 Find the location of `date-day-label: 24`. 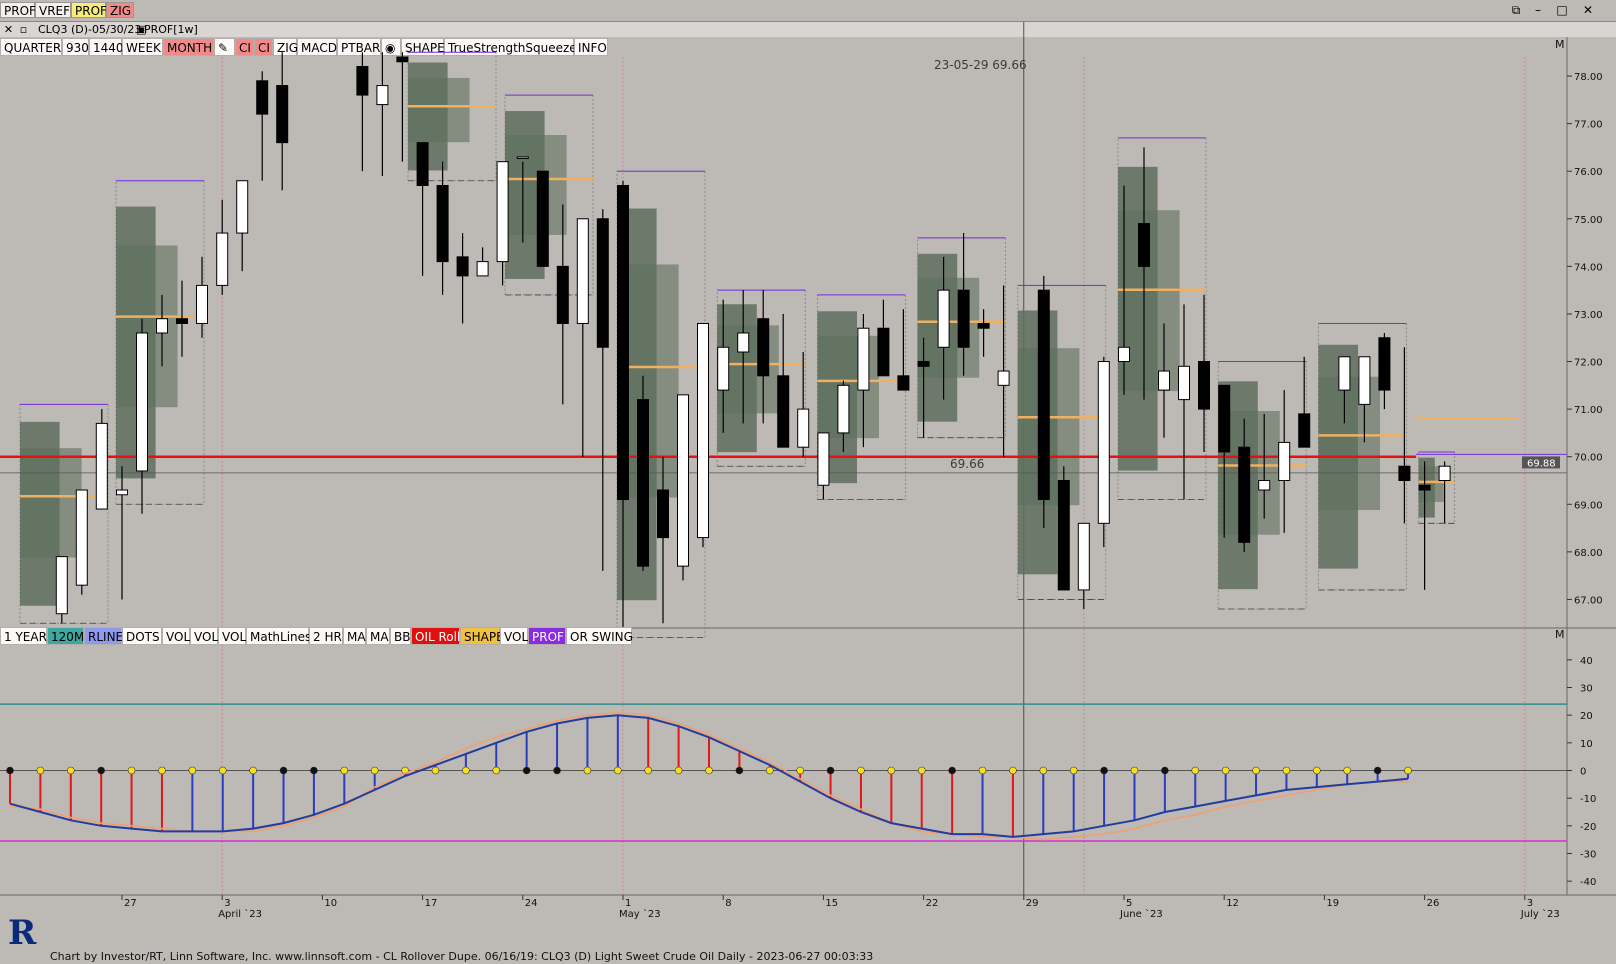

date-day-label: 24 is located at coordinates (531, 903).